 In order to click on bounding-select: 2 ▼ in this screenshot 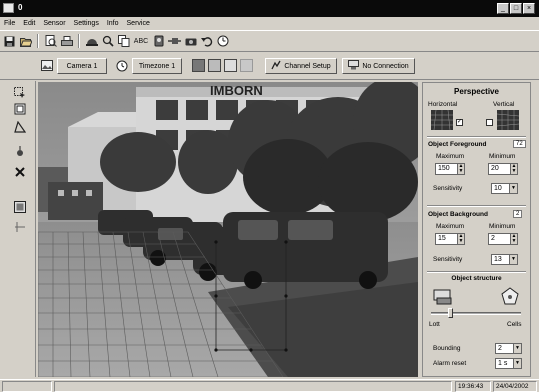, I will do `click(508, 348)`.